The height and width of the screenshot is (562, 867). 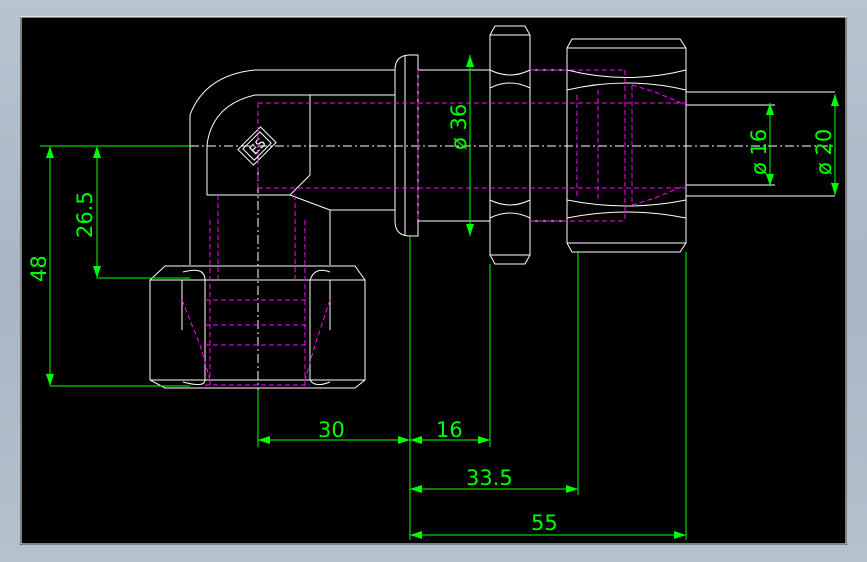 I want to click on dimension-len-30: 30, so click(x=331, y=430).